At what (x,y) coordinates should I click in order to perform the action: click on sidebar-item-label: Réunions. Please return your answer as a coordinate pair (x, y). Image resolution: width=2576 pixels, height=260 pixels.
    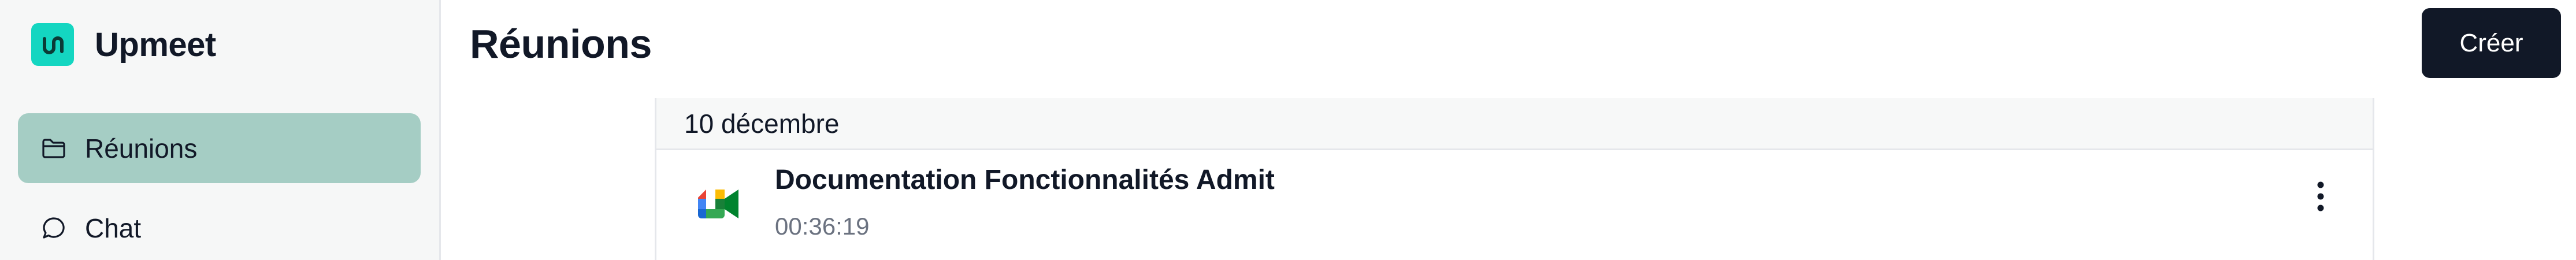
    Looking at the image, I should click on (142, 148).